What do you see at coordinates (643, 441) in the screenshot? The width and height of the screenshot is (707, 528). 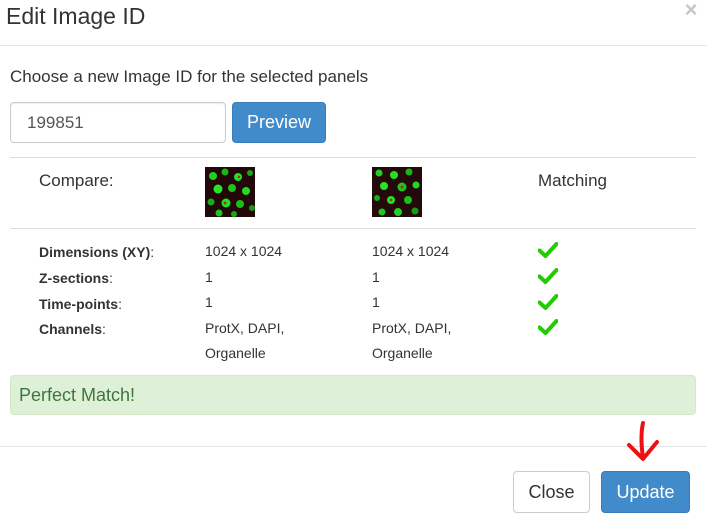 I see `arrow-down-icon` at bounding box center [643, 441].